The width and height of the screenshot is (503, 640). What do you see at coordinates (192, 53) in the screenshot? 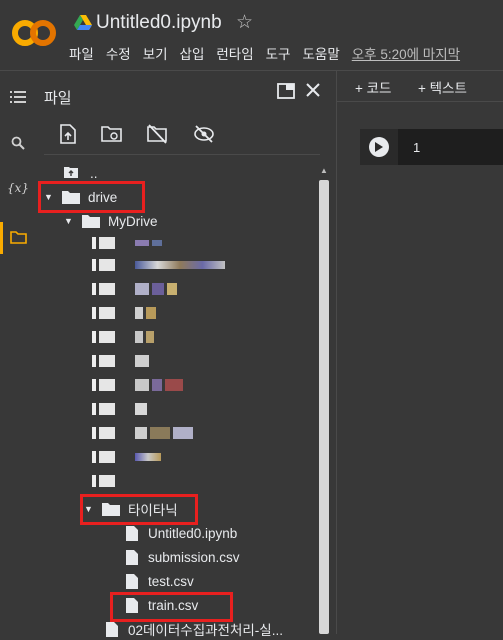
I see `menu-insert: 삽입` at bounding box center [192, 53].